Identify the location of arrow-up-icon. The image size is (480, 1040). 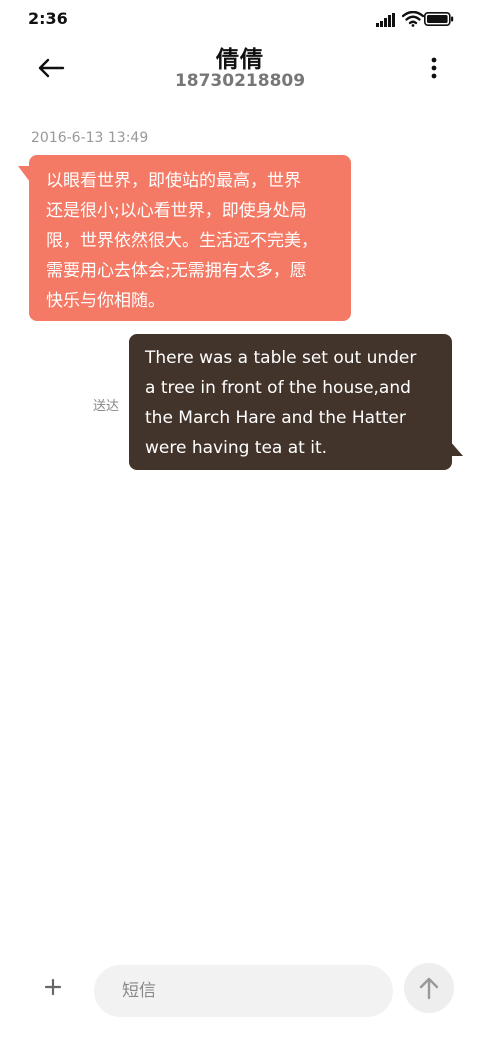
(429, 988).